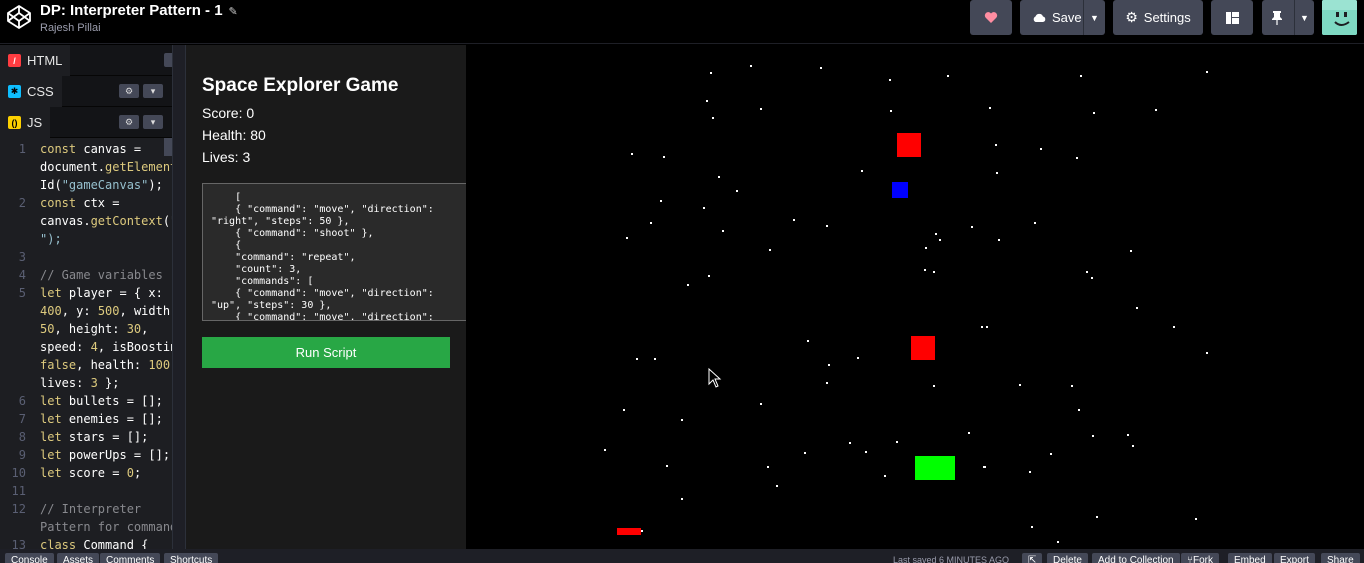 Image resolution: width=1364 pixels, height=563 pixels. I want to click on js-settings-gear-icon: ⚙, so click(129, 122).